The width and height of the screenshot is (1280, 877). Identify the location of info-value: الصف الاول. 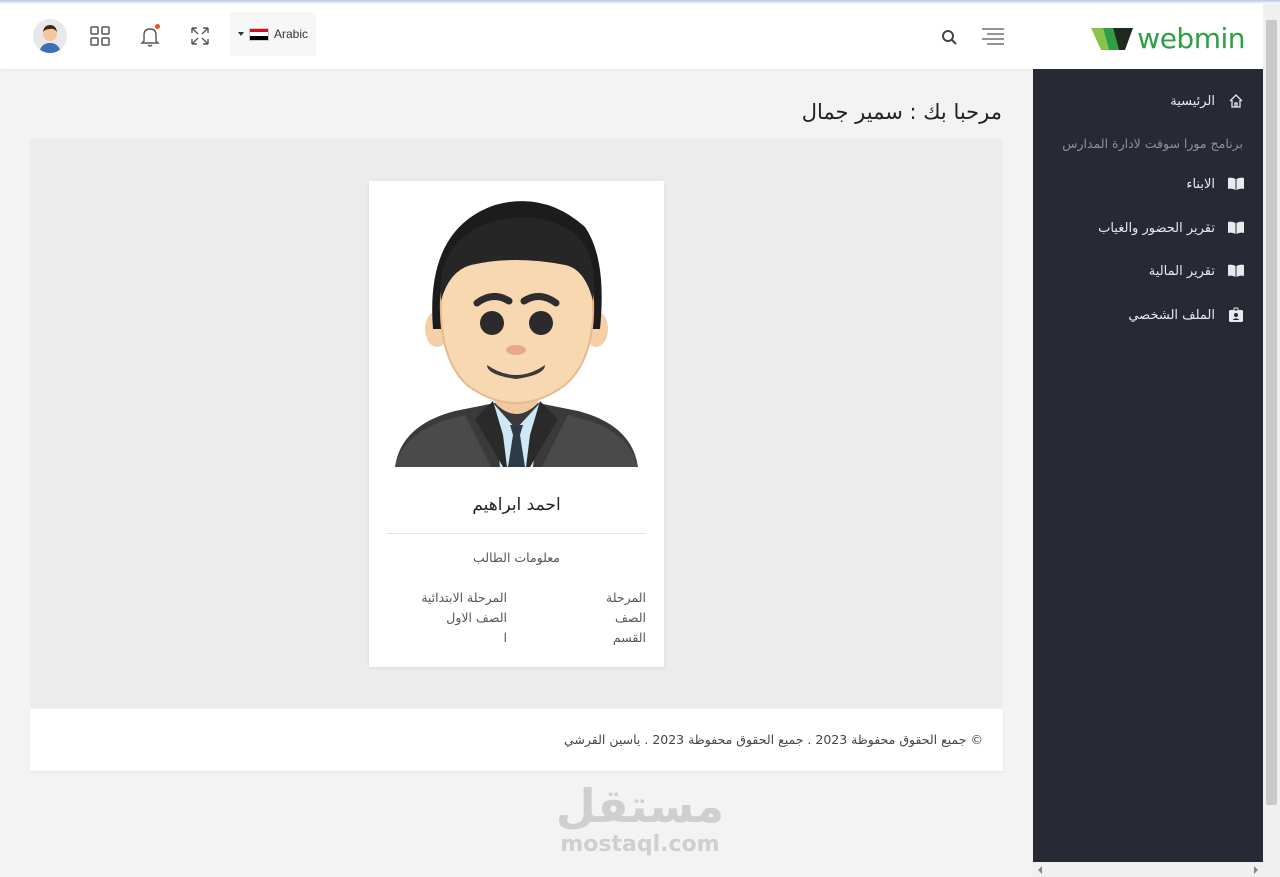
(476, 617).